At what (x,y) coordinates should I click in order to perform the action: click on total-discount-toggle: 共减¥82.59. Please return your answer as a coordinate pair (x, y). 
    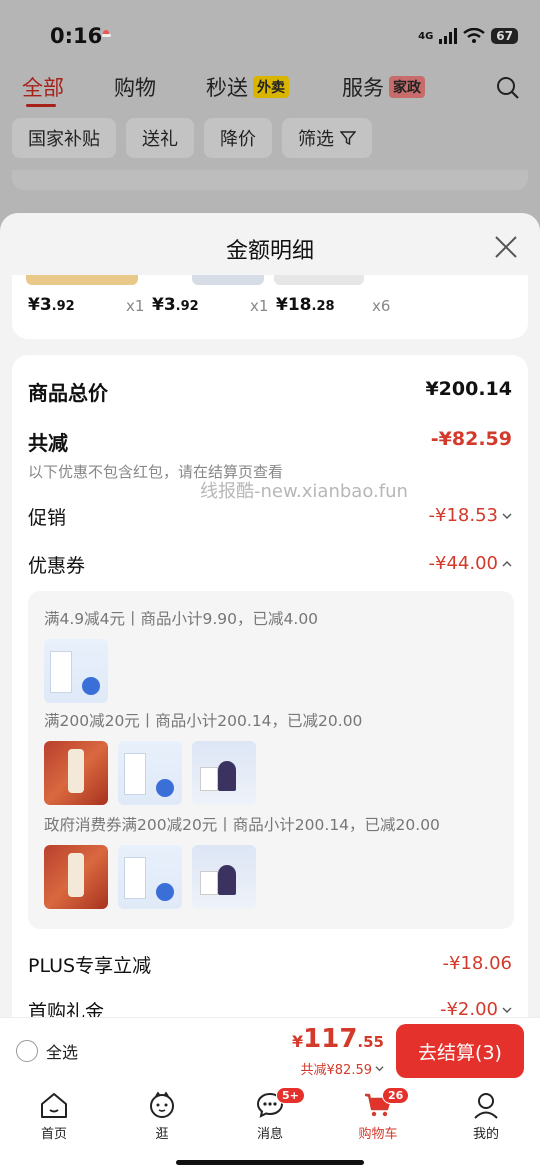
    Looking at the image, I should click on (338, 1068).